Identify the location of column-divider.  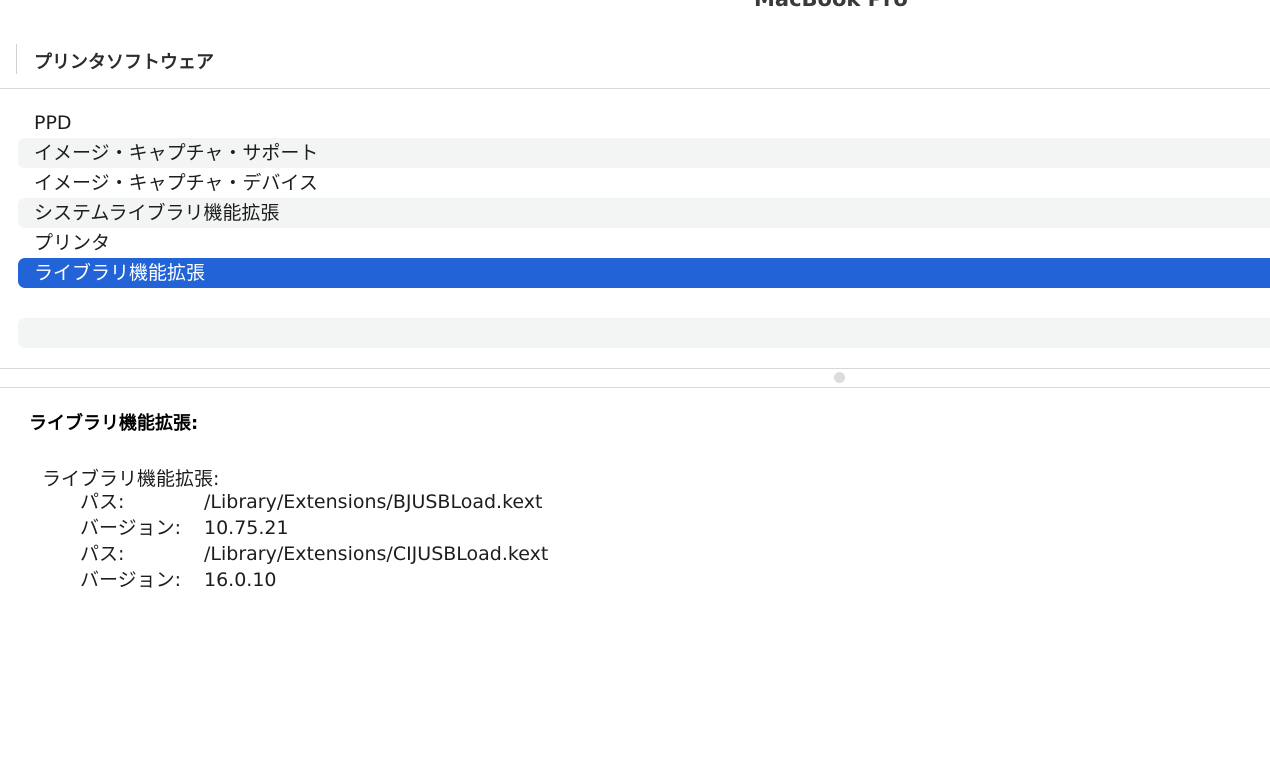
(16, 59).